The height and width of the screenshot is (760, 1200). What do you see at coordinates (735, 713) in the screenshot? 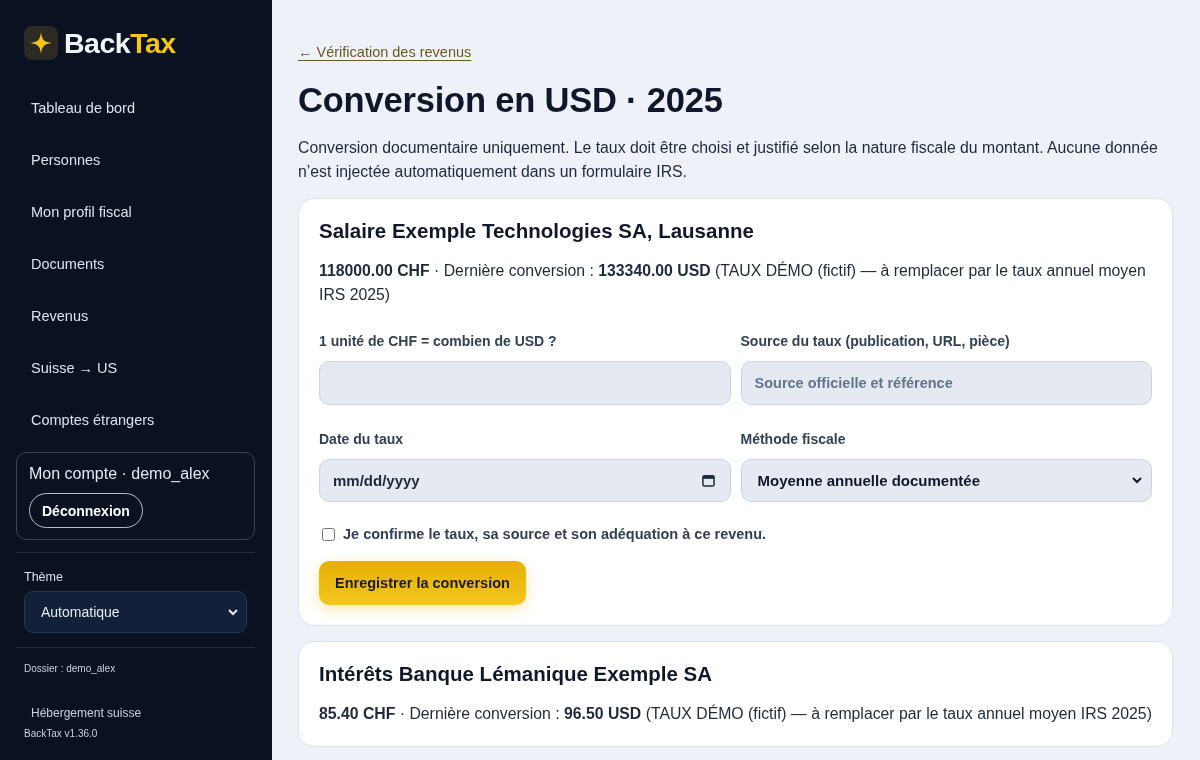
I see `conversion-summary: 85.40 CHF · Dernière conversion : 96.50 USD (TAUX DÉMO (fictif) — à remplacer par le taux annuel moyen IRS 2025)` at bounding box center [735, 713].